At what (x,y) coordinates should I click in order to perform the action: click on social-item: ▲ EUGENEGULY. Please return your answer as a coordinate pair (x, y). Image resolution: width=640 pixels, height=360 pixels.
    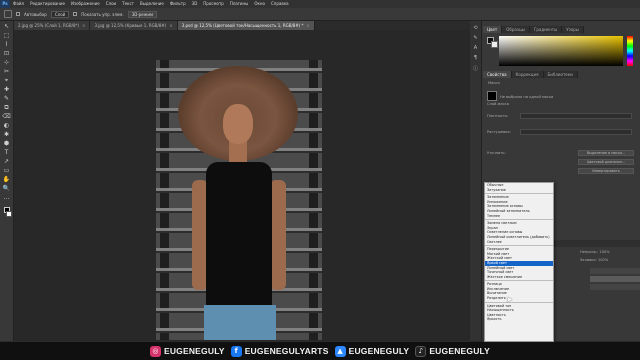
    Looking at the image, I should click on (372, 351).